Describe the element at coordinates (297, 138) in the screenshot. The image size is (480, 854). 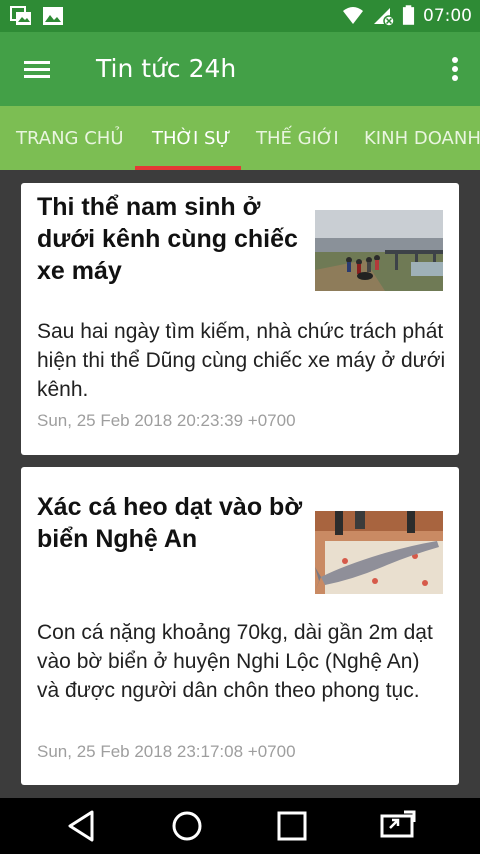
I see `tab-the-gioi: THẾ GIỚI` at that location.